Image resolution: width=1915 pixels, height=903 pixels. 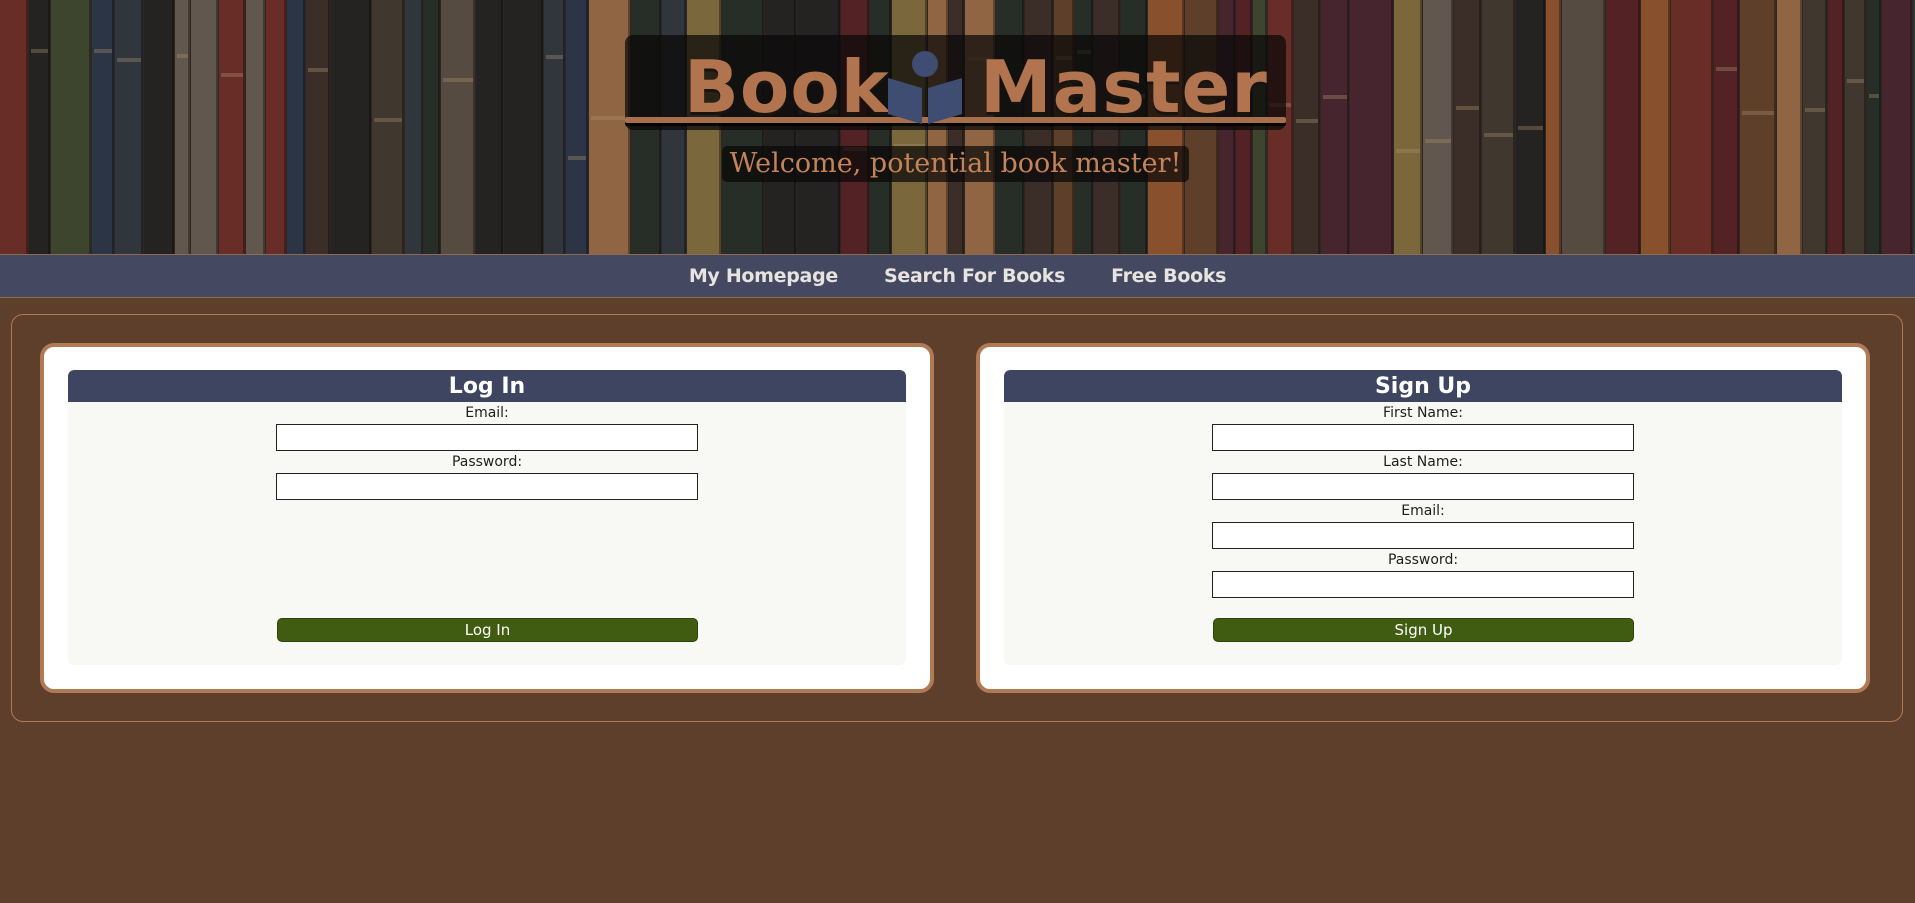 What do you see at coordinates (1423, 437) in the screenshot?
I see `signup-first-name-field` at bounding box center [1423, 437].